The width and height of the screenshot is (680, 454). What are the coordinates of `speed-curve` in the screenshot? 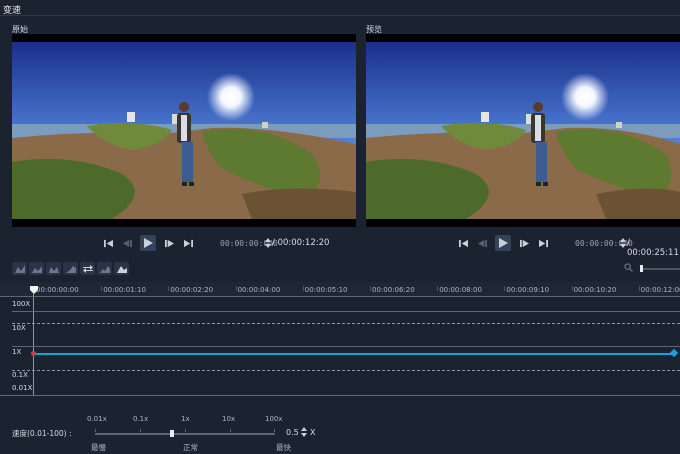 It's located at (354, 354).